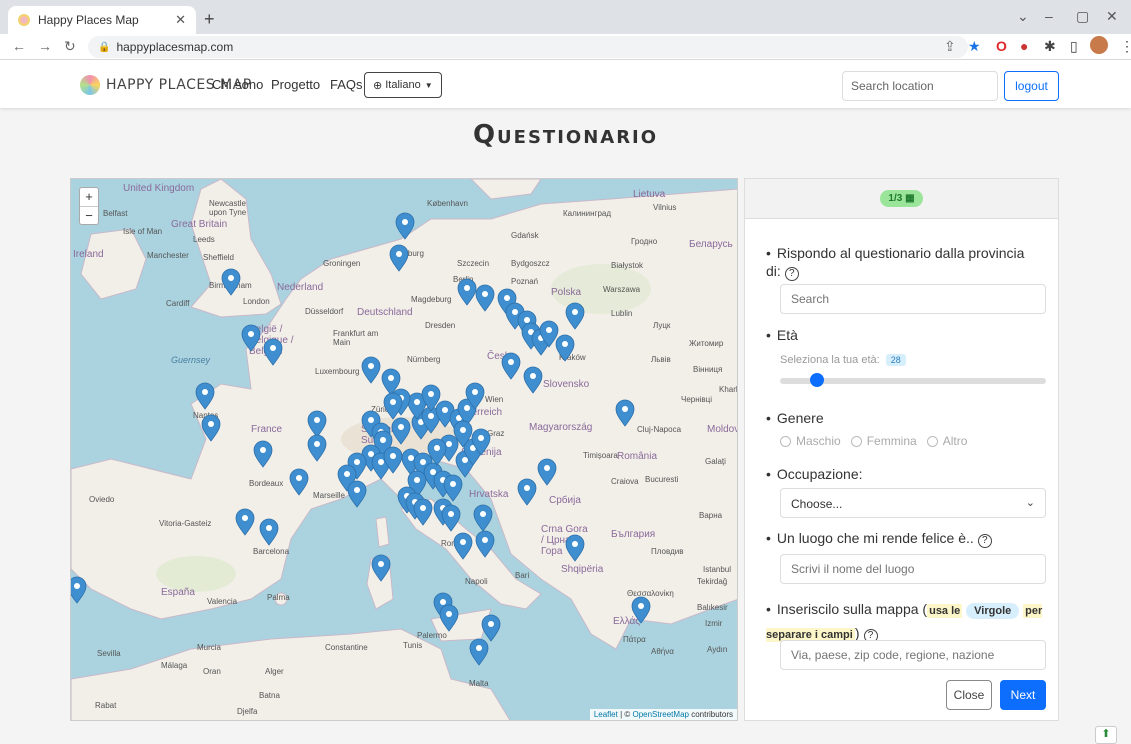 Image resolution: width=1131 pixels, height=744 pixels. What do you see at coordinates (913, 503) in the screenshot?
I see `occupazione-select: Choose... ⌄` at bounding box center [913, 503].